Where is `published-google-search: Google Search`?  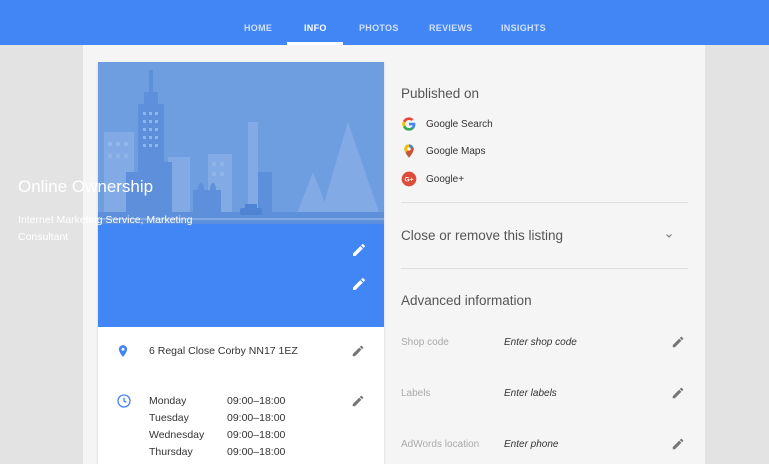
published-google-search: Google Search is located at coordinates (447, 124).